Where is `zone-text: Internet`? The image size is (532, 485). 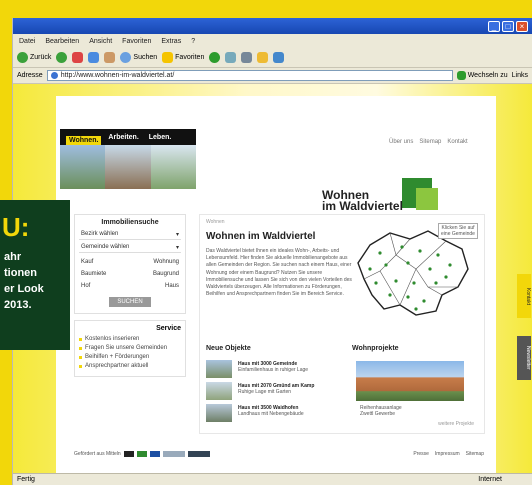
zone-text: Internet is located at coordinates (490, 479).